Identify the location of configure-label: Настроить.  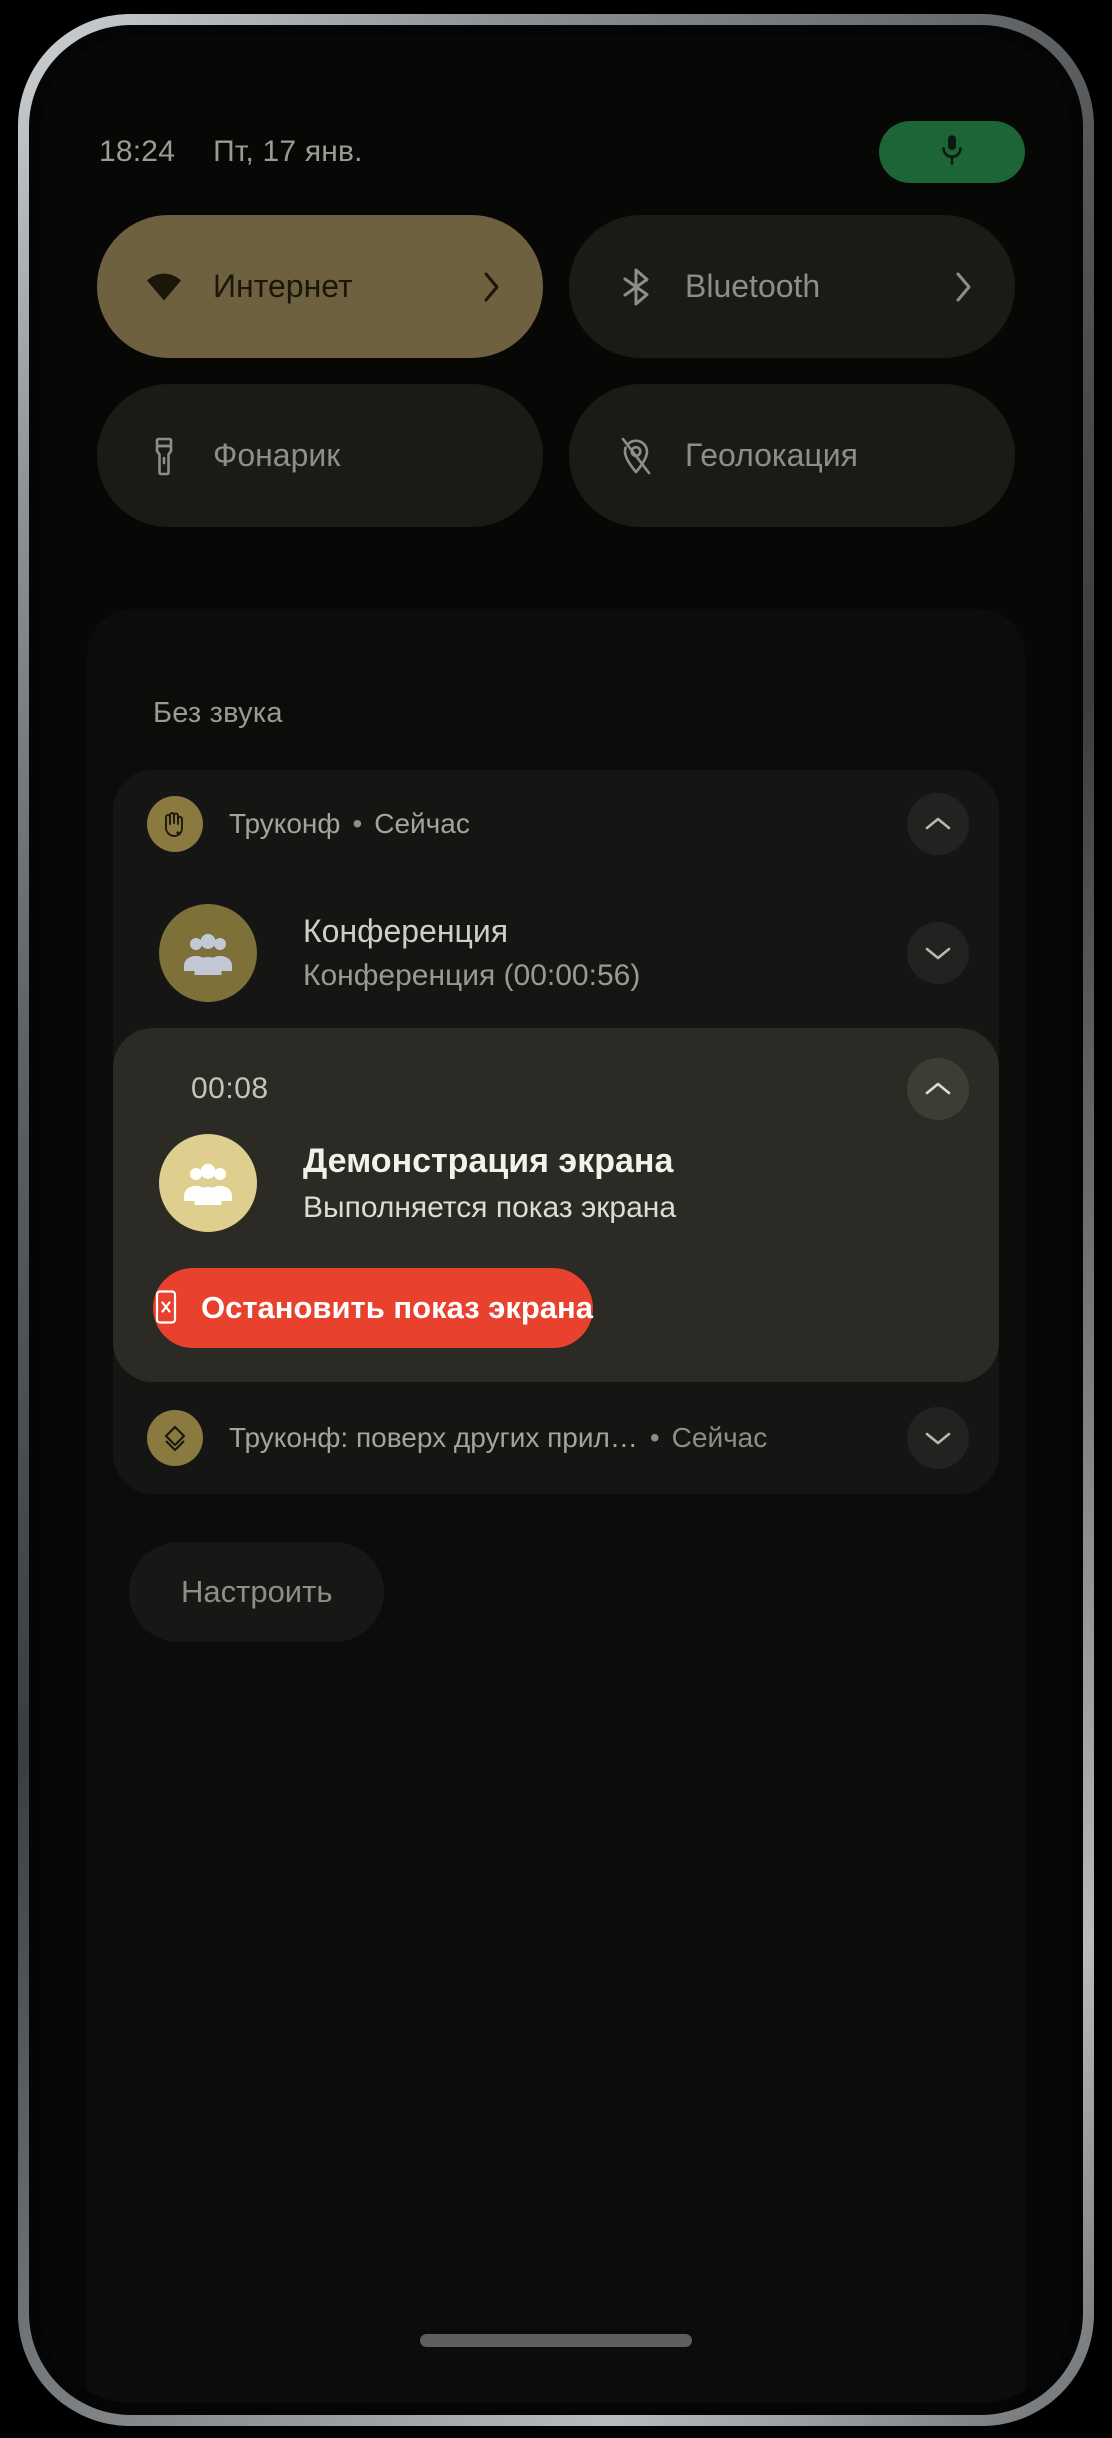
(257, 1591).